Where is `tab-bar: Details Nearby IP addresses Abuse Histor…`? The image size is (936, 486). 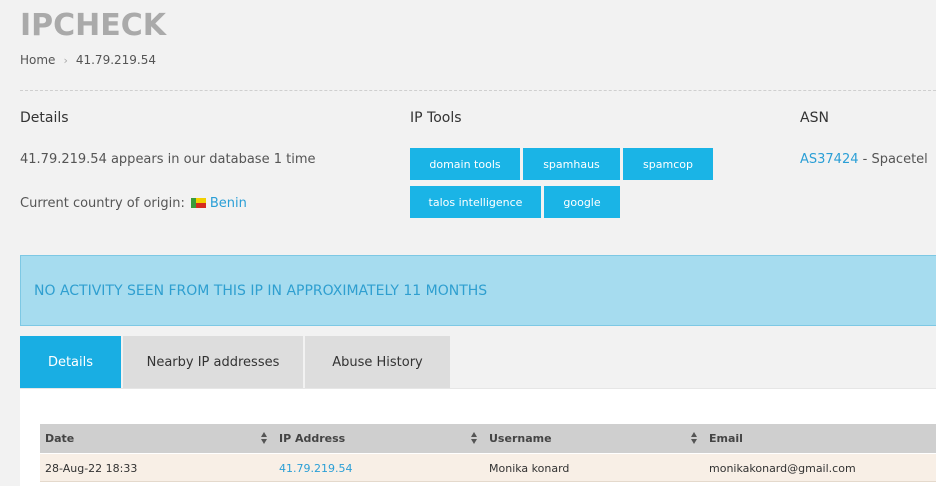
tab-bar: Details Nearby IP addresses Abuse Histor… is located at coordinates (236, 362).